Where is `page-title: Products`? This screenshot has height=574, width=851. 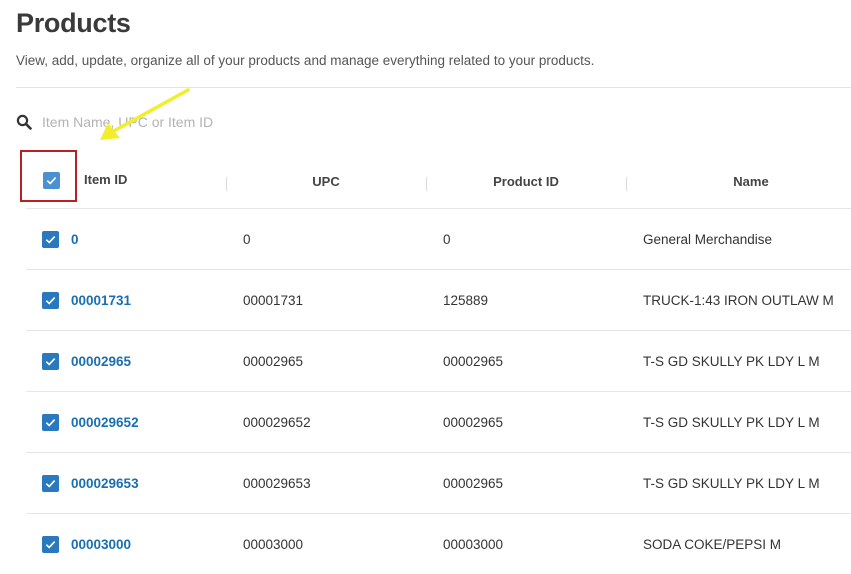
page-title: Products is located at coordinates (73, 23).